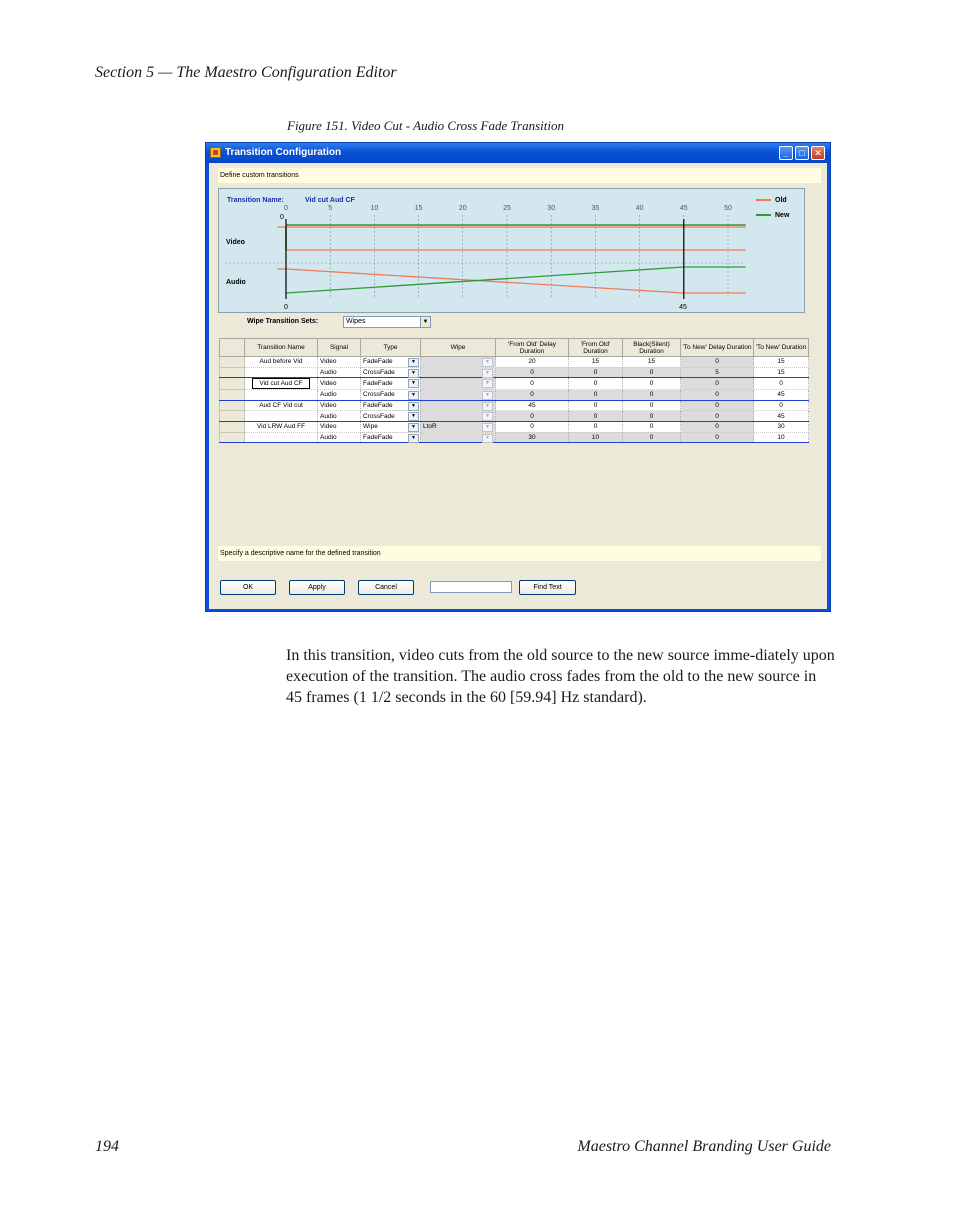 Image resolution: width=954 pixels, height=1227 pixels. What do you see at coordinates (595, 438) in the screenshot?
I see `from-old-duration-cell: 10` at bounding box center [595, 438].